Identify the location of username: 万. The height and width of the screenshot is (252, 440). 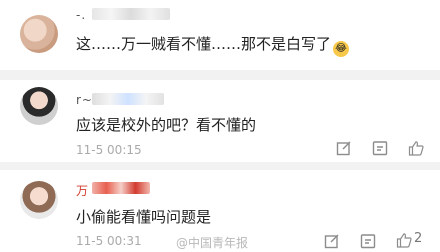
(82, 190).